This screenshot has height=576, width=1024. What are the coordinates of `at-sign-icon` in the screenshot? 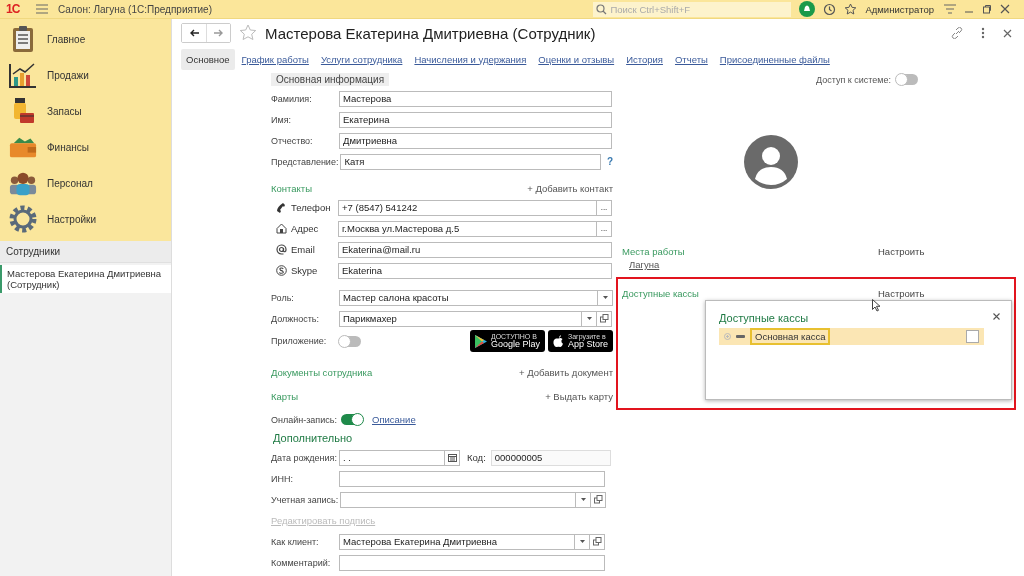 It's located at (281, 249).